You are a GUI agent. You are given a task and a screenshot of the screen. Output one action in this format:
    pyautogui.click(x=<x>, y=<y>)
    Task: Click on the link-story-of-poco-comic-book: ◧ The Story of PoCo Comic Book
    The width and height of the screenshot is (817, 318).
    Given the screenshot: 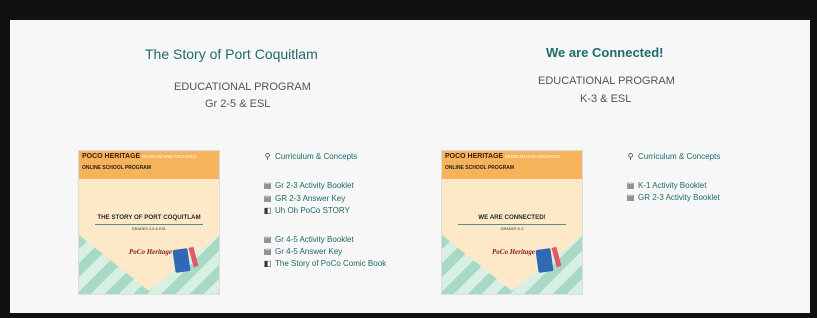 What is the action you would take?
    pyautogui.click(x=324, y=263)
    